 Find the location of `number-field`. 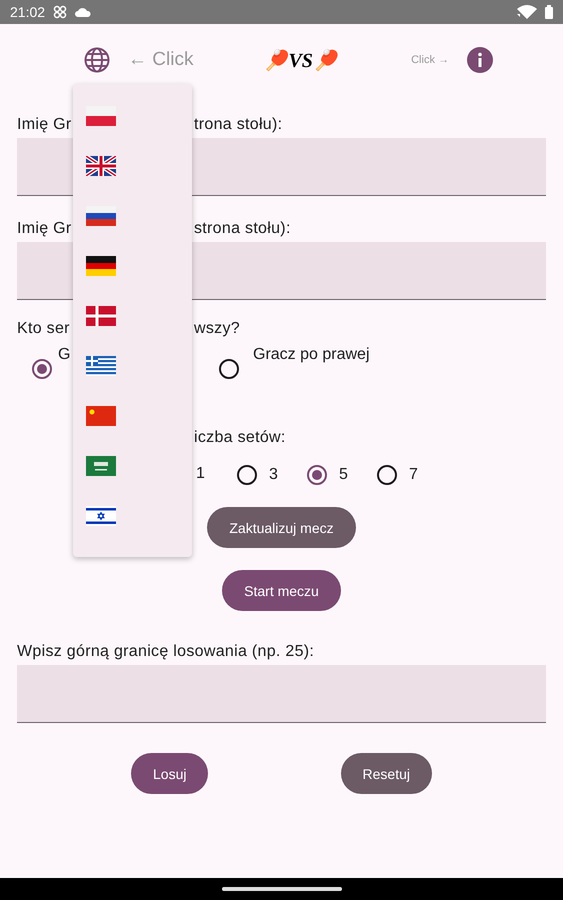

number-field is located at coordinates (281, 694).